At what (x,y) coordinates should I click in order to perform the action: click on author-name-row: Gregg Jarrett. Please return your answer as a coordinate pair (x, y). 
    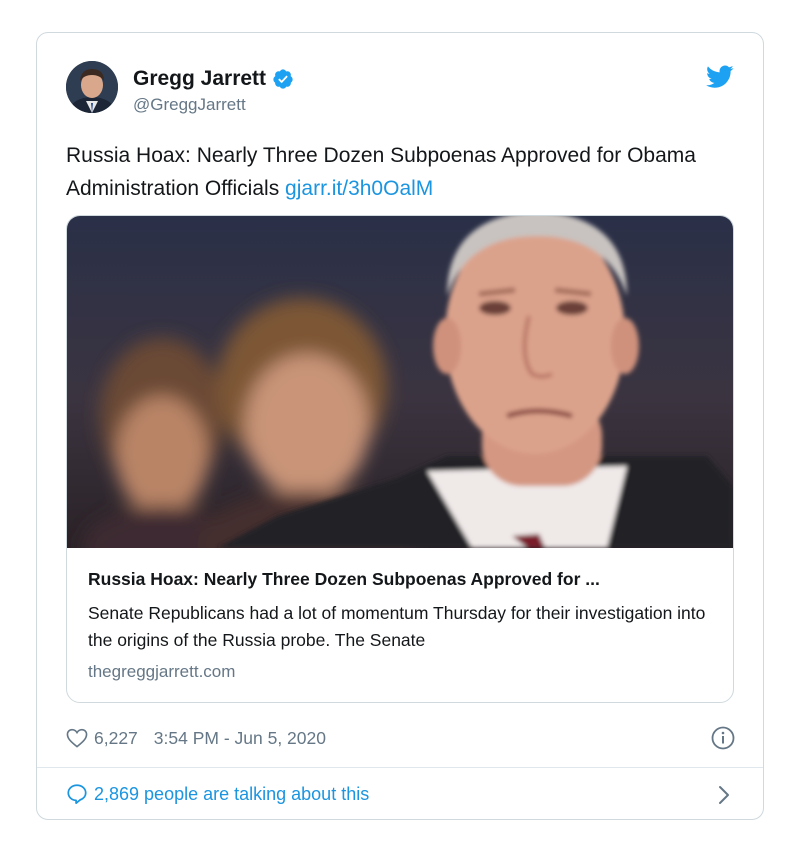
    Looking at the image, I should click on (213, 79).